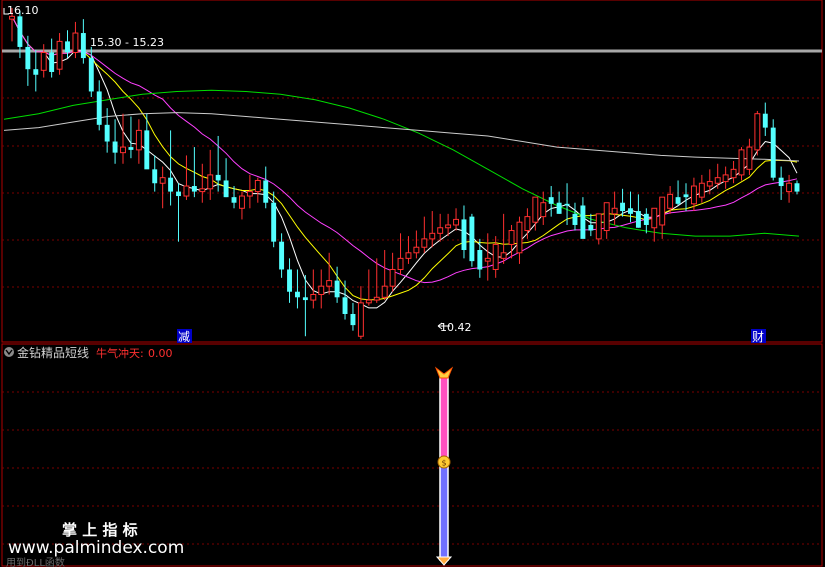  I want to click on panel-collapse-icon, so click(9, 352).